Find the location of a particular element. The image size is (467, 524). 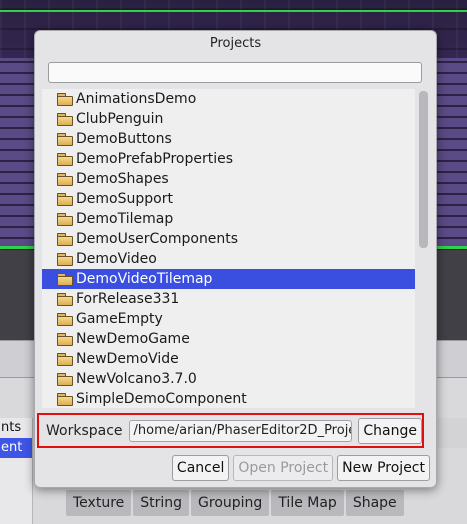

tab-string: String is located at coordinates (161, 503).